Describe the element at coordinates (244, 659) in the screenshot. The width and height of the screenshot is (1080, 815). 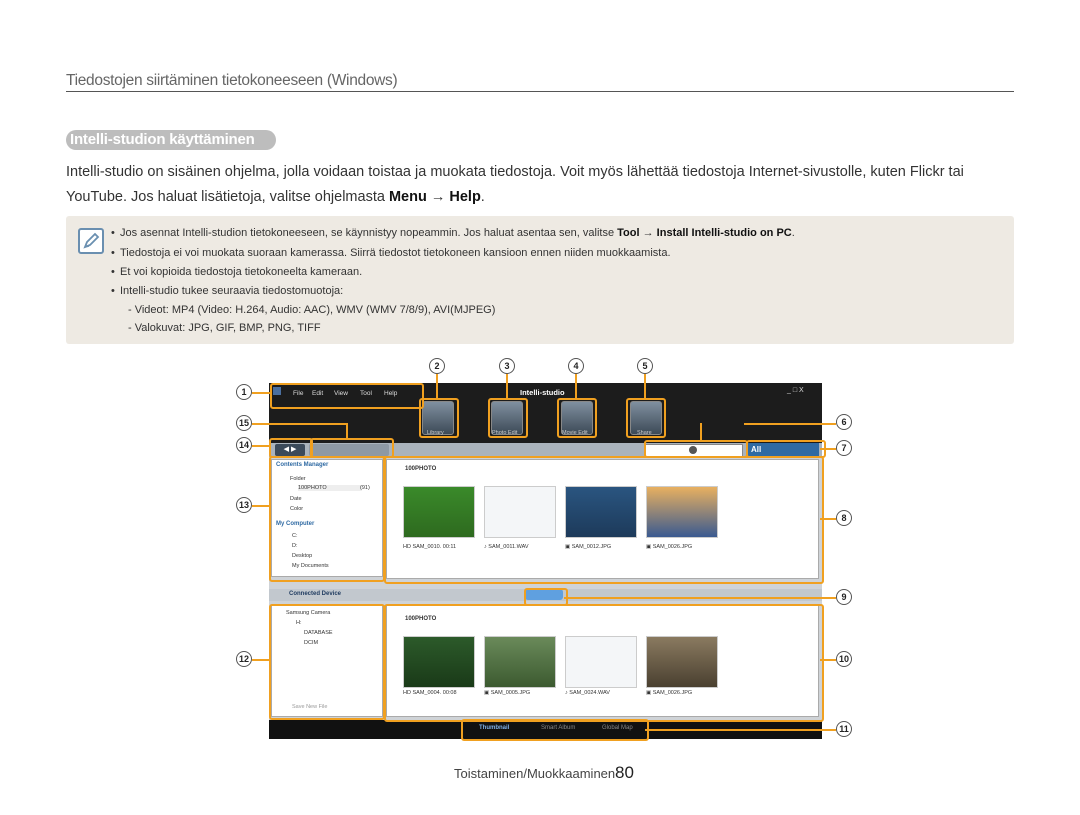
I see `callout-12: 12` at that location.